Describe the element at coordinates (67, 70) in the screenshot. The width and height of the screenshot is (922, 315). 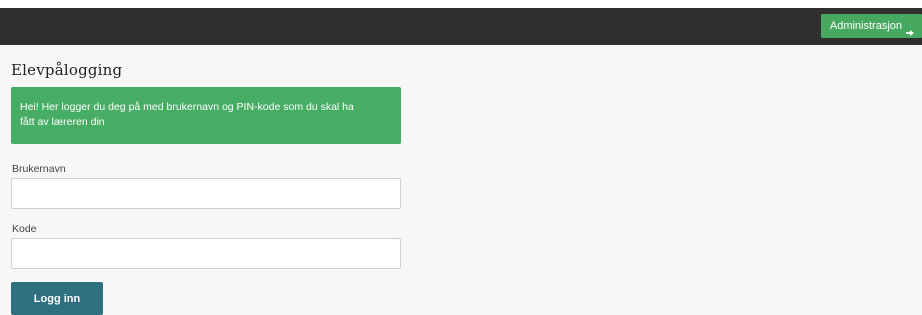
I see `page-title: Elevpålogging` at that location.